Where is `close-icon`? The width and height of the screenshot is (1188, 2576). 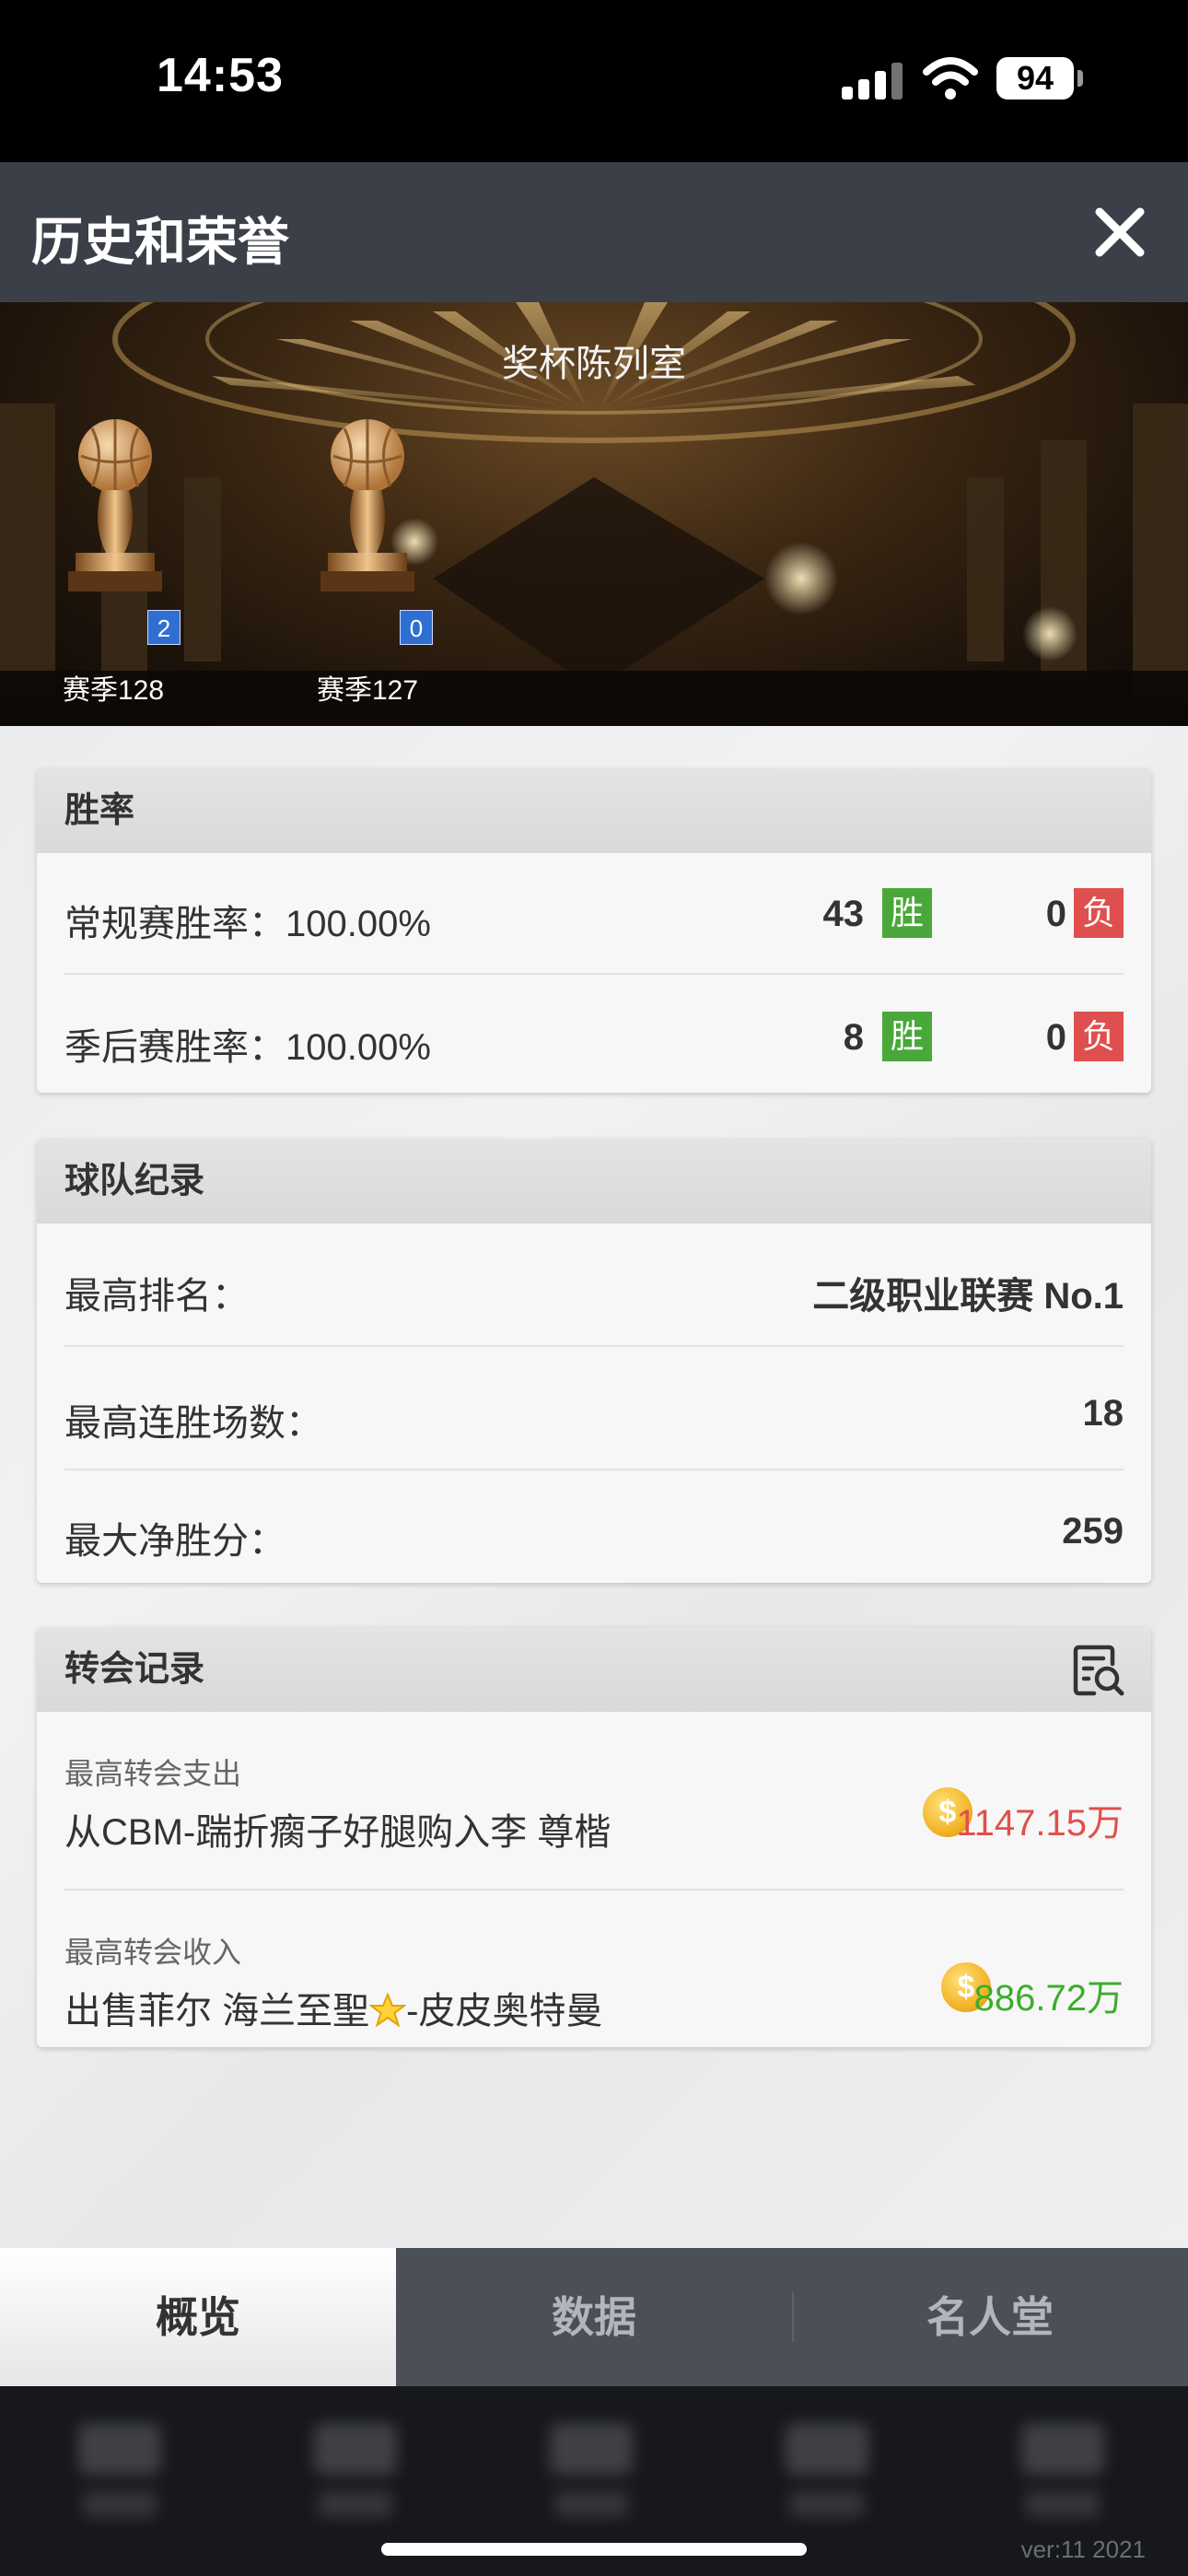
close-icon is located at coordinates (1120, 232).